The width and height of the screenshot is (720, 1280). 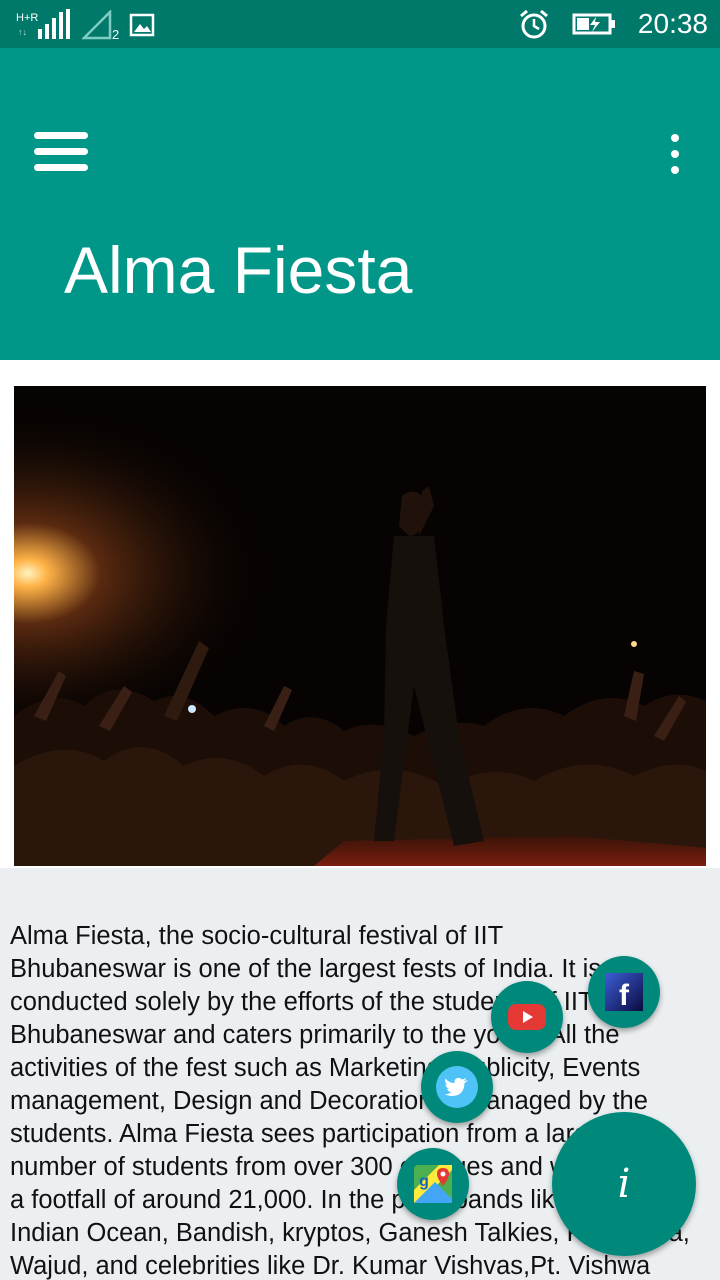 I want to click on sim-slot-label: 2, so click(x=116, y=34).